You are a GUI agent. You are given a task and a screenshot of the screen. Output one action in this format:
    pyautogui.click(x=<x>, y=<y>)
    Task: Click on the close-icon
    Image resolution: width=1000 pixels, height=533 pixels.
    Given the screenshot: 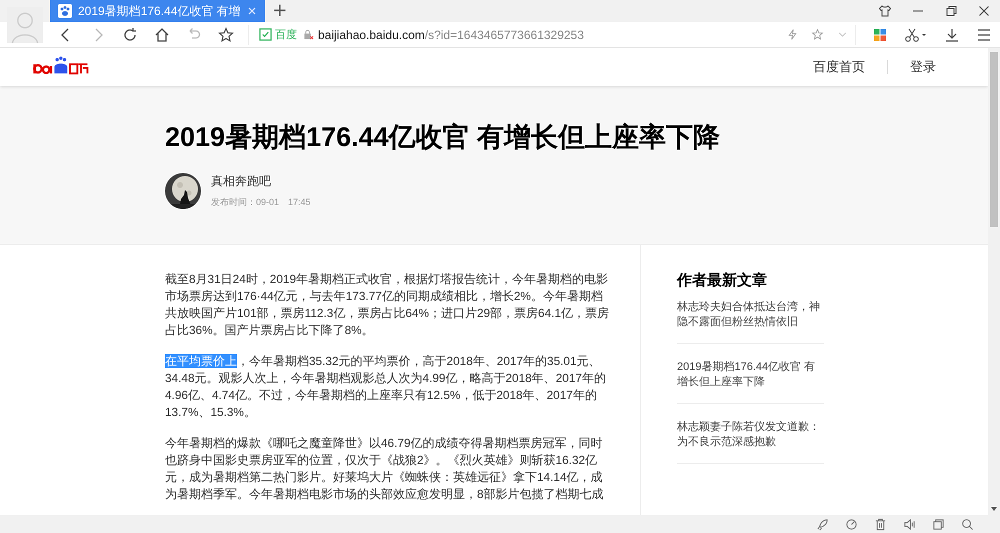 What is the action you would take?
    pyautogui.click(x=984, y=11)
    